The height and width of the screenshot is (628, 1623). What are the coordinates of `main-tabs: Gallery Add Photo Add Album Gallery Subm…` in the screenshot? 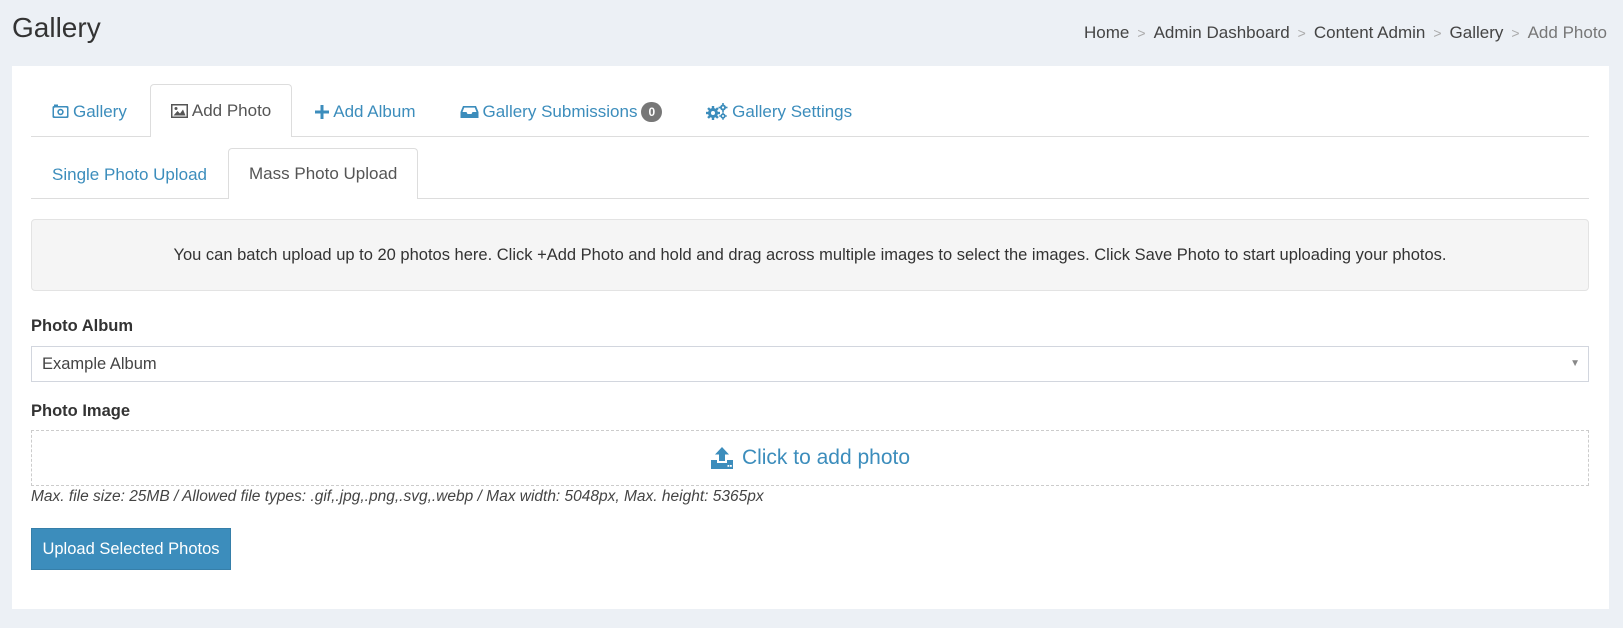 It's located at (810, 110).